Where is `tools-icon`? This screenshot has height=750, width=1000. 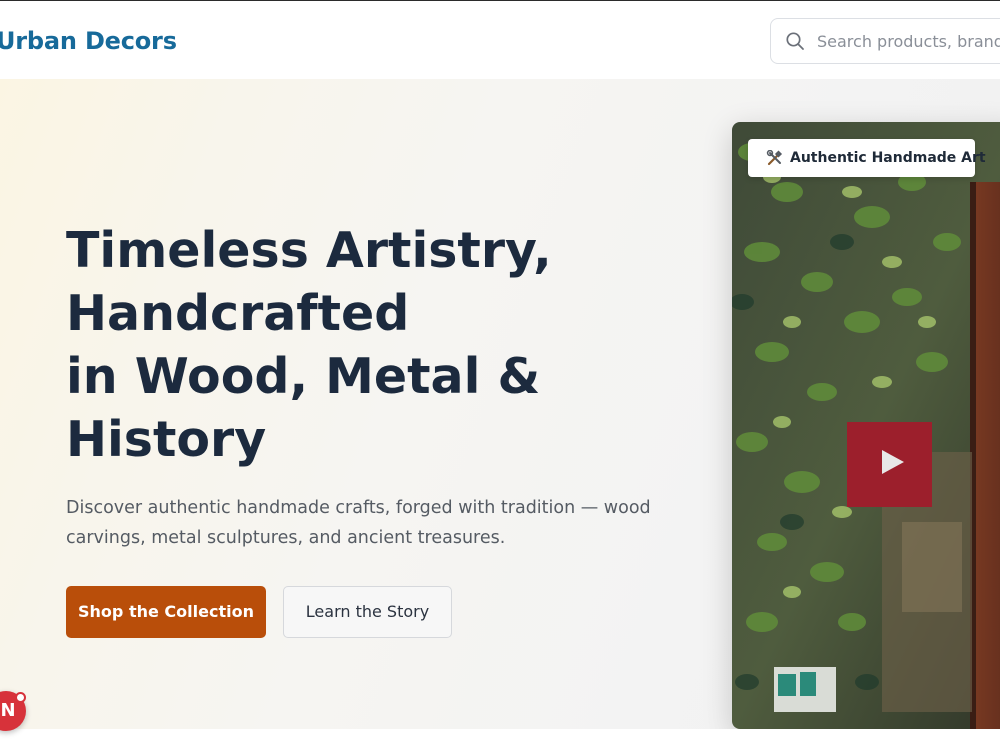 tools-icon is located at coordinates (774, 158).